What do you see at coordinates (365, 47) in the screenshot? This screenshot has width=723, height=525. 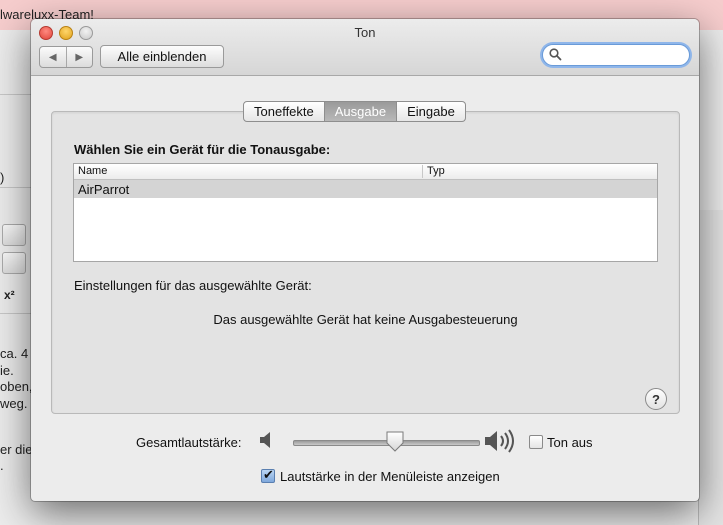 I see `window-titlebar: Ton ◀ ▶ Alle einblenden` at bounding box center [365, 47].